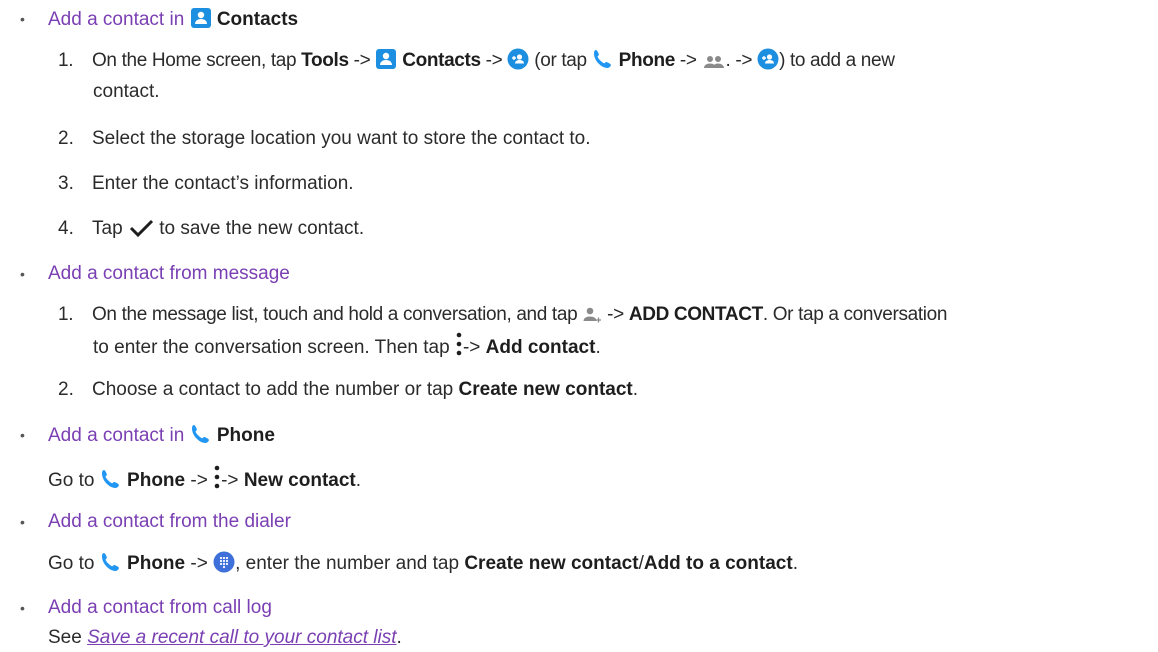 The width and height of the screenshot is (1158, 652). I want to click on new-contact-label: New contact, so click(299, 480).